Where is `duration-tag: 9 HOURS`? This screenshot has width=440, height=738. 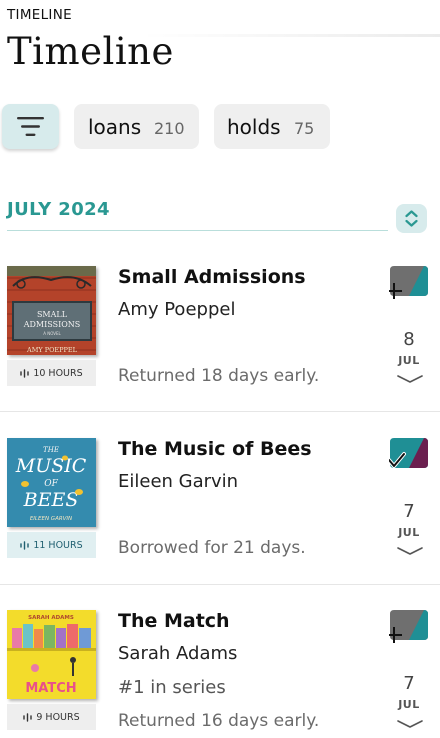
duration-tag: 9 HOURS is located at coordinates (51, 717).